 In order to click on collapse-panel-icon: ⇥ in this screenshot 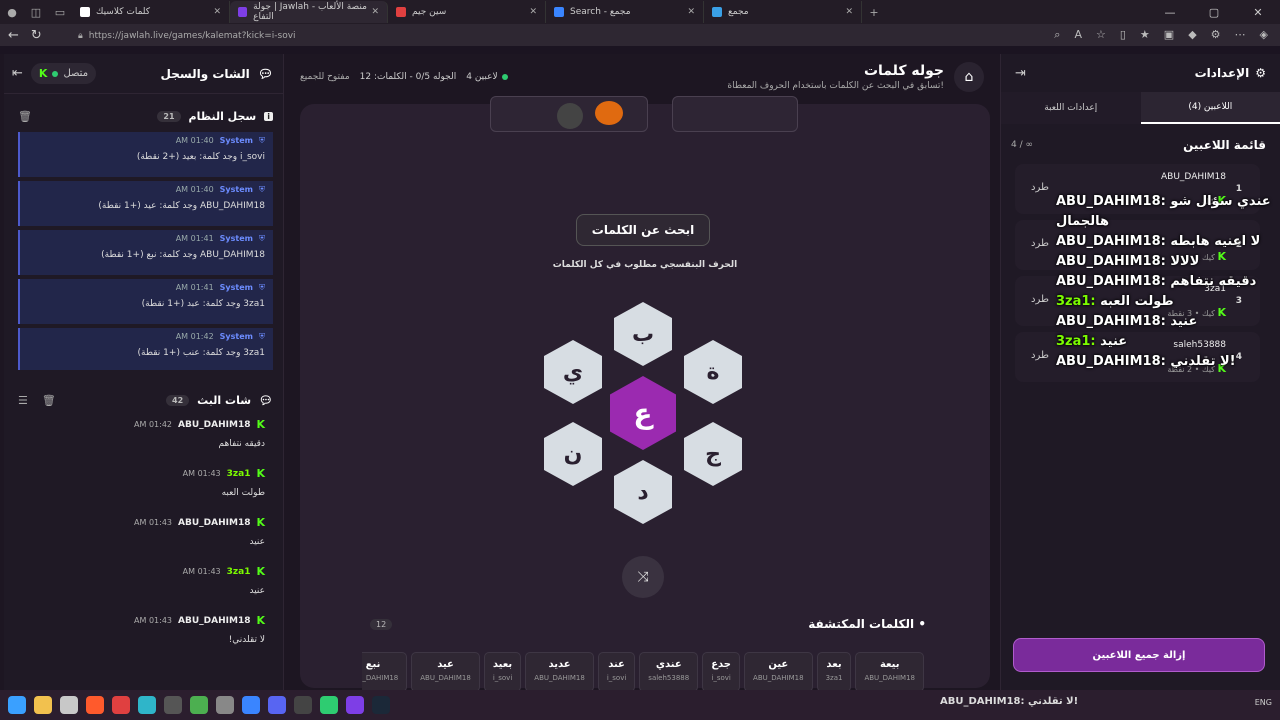, I will do `click(1020, 73)`.